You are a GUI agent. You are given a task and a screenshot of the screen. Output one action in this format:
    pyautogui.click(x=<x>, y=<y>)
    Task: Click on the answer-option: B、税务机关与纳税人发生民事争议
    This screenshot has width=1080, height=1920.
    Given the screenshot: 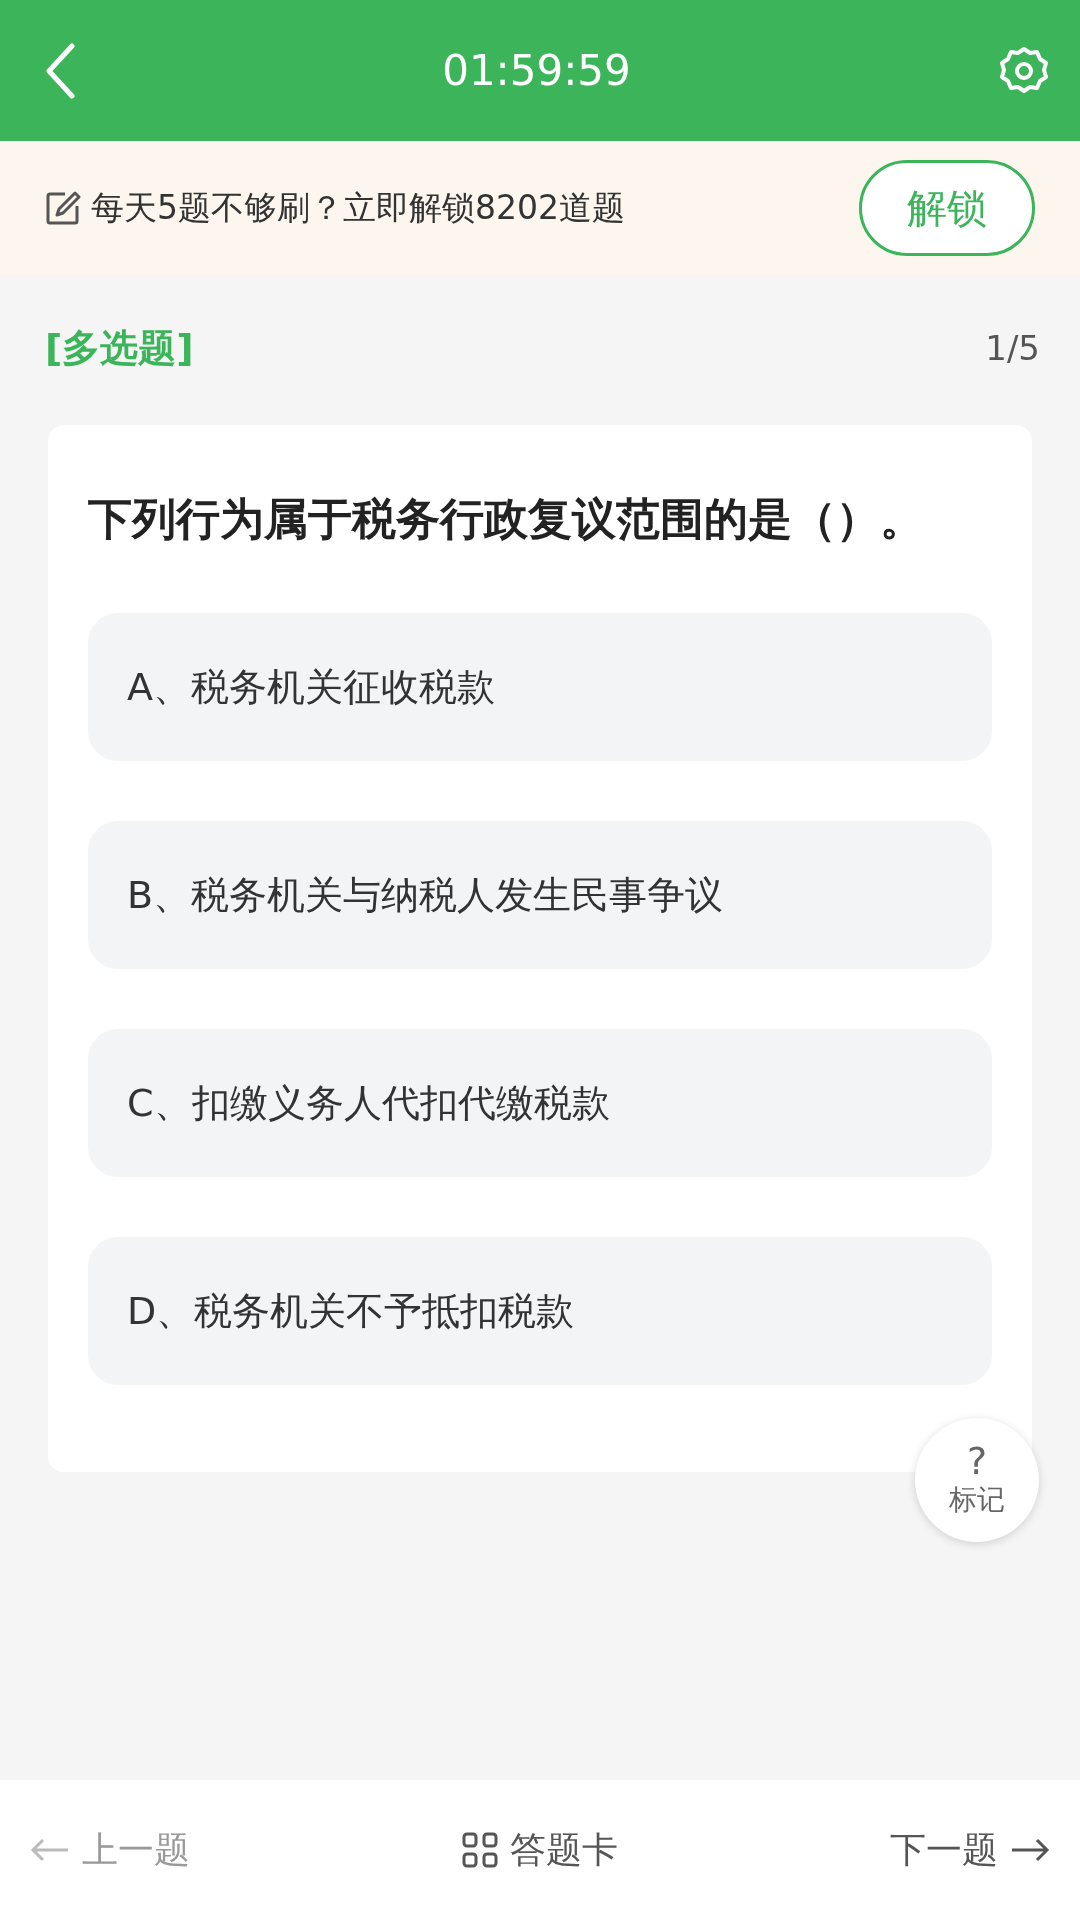 What is the action you would take?
    pyautogui.click(x=540, y=895)
    